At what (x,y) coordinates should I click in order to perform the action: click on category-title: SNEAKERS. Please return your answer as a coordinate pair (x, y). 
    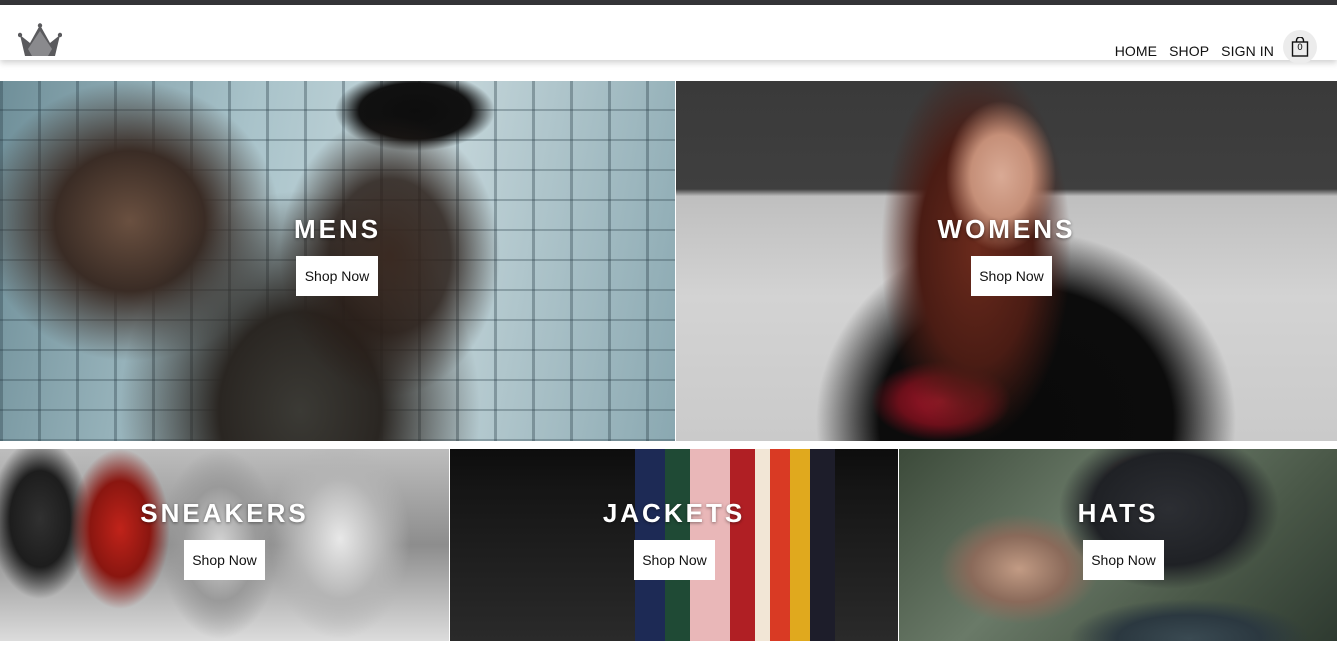
    Looking at the image, I should click on (224, 513).